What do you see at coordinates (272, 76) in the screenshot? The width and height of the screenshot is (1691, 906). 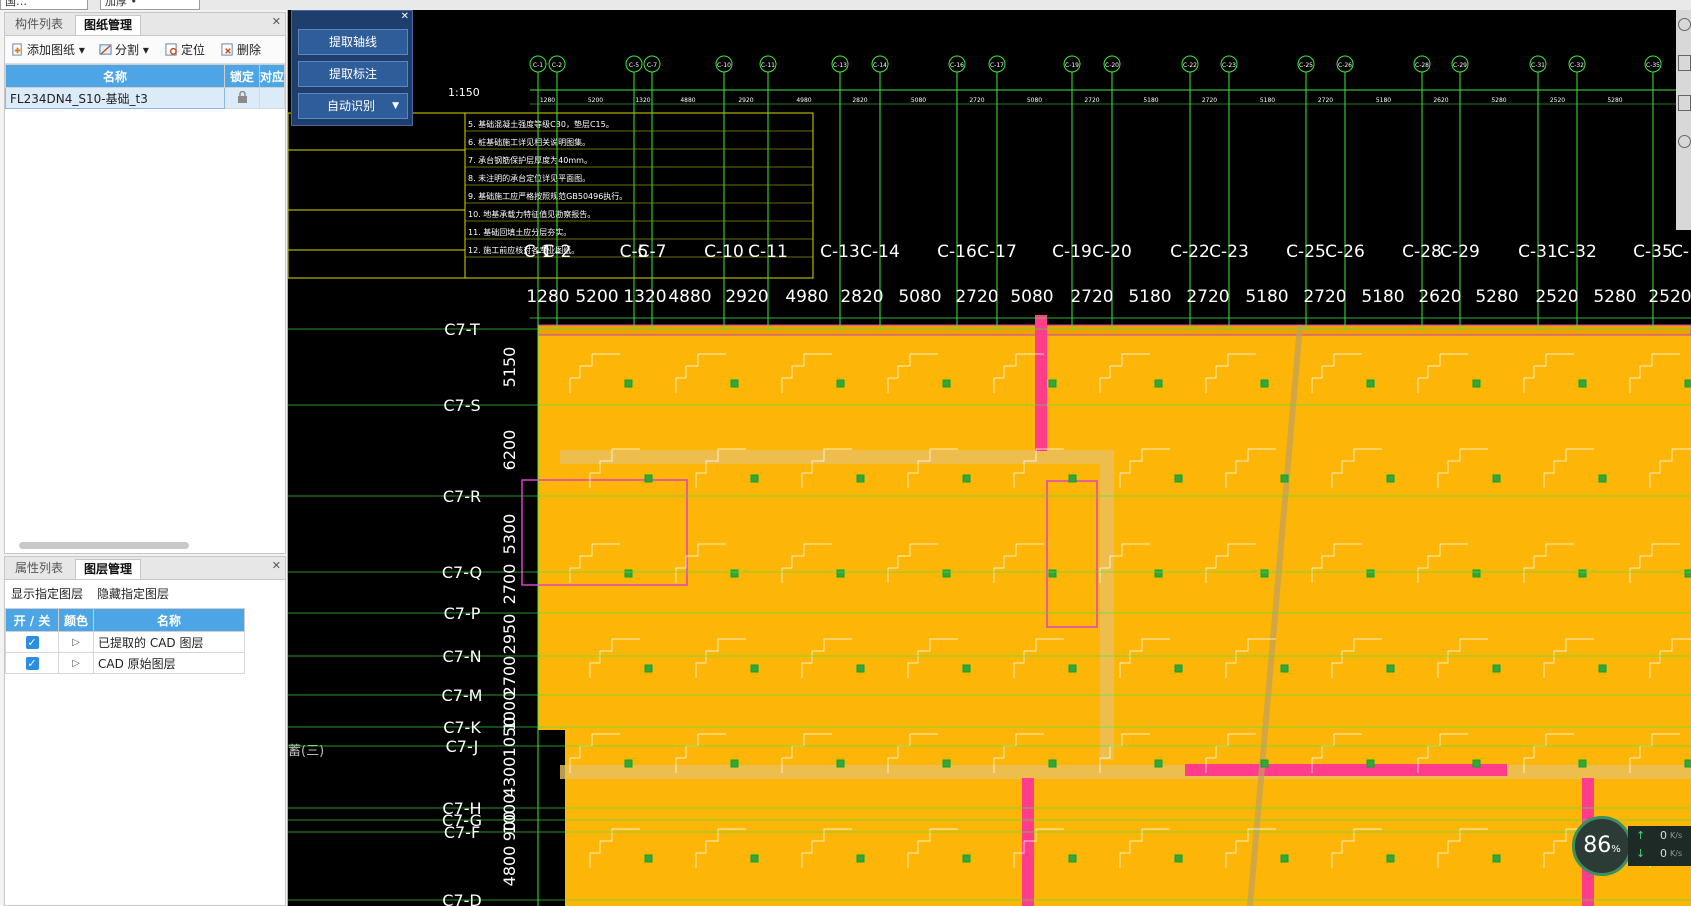 I see `col-match: 对应` at bounding box center [272, 76].